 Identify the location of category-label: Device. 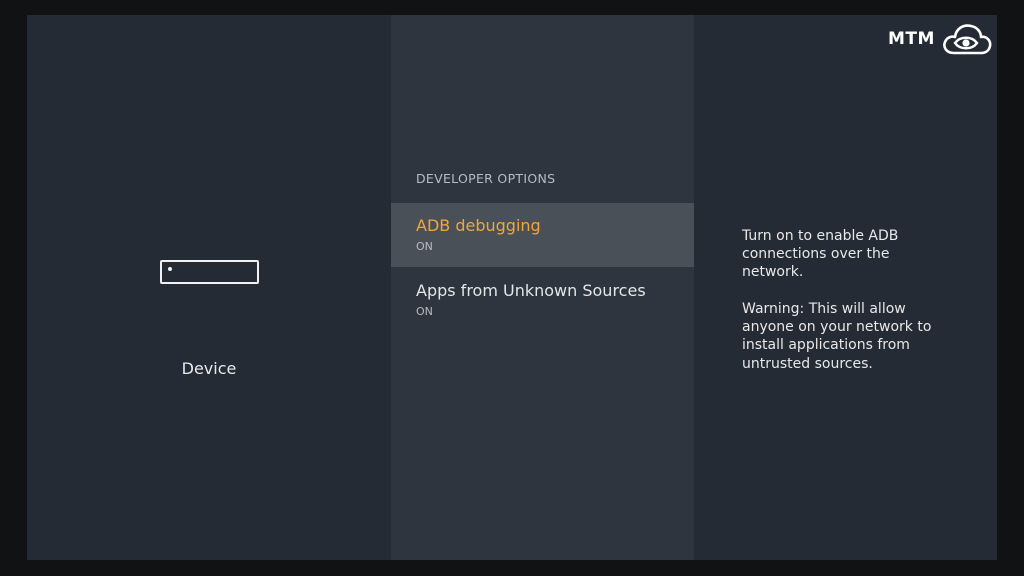
(209, 368).